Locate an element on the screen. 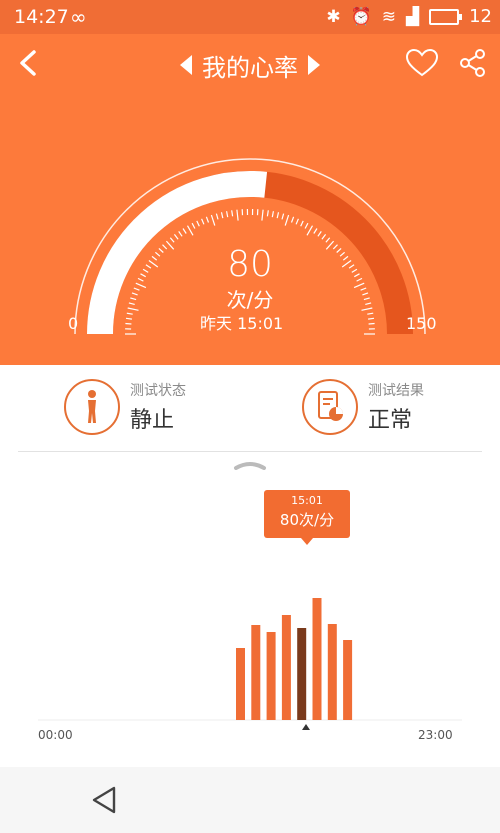 Image resolution: width=500 pixels, height=833 pixels. chart-bars is located at coordinates (250, 659).